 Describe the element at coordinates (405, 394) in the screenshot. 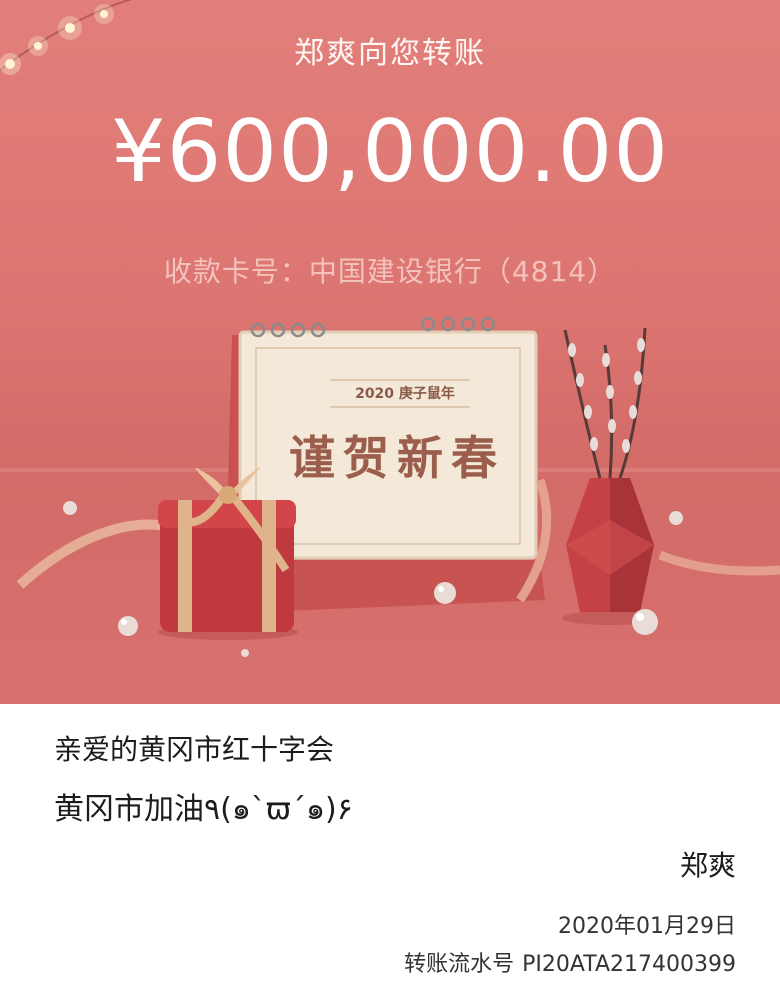

I see `calendar-year-text: 2020 庚子鼠年` at that location.